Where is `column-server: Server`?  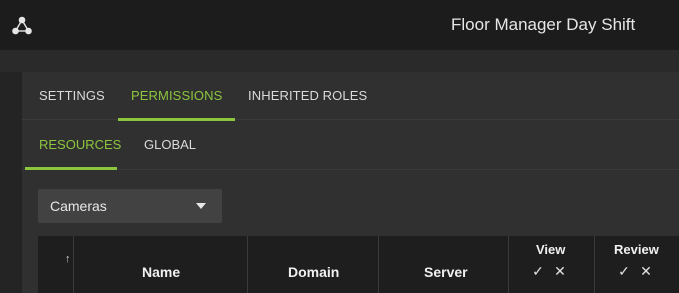 column-server: Server is located at coordinates (444, 264).